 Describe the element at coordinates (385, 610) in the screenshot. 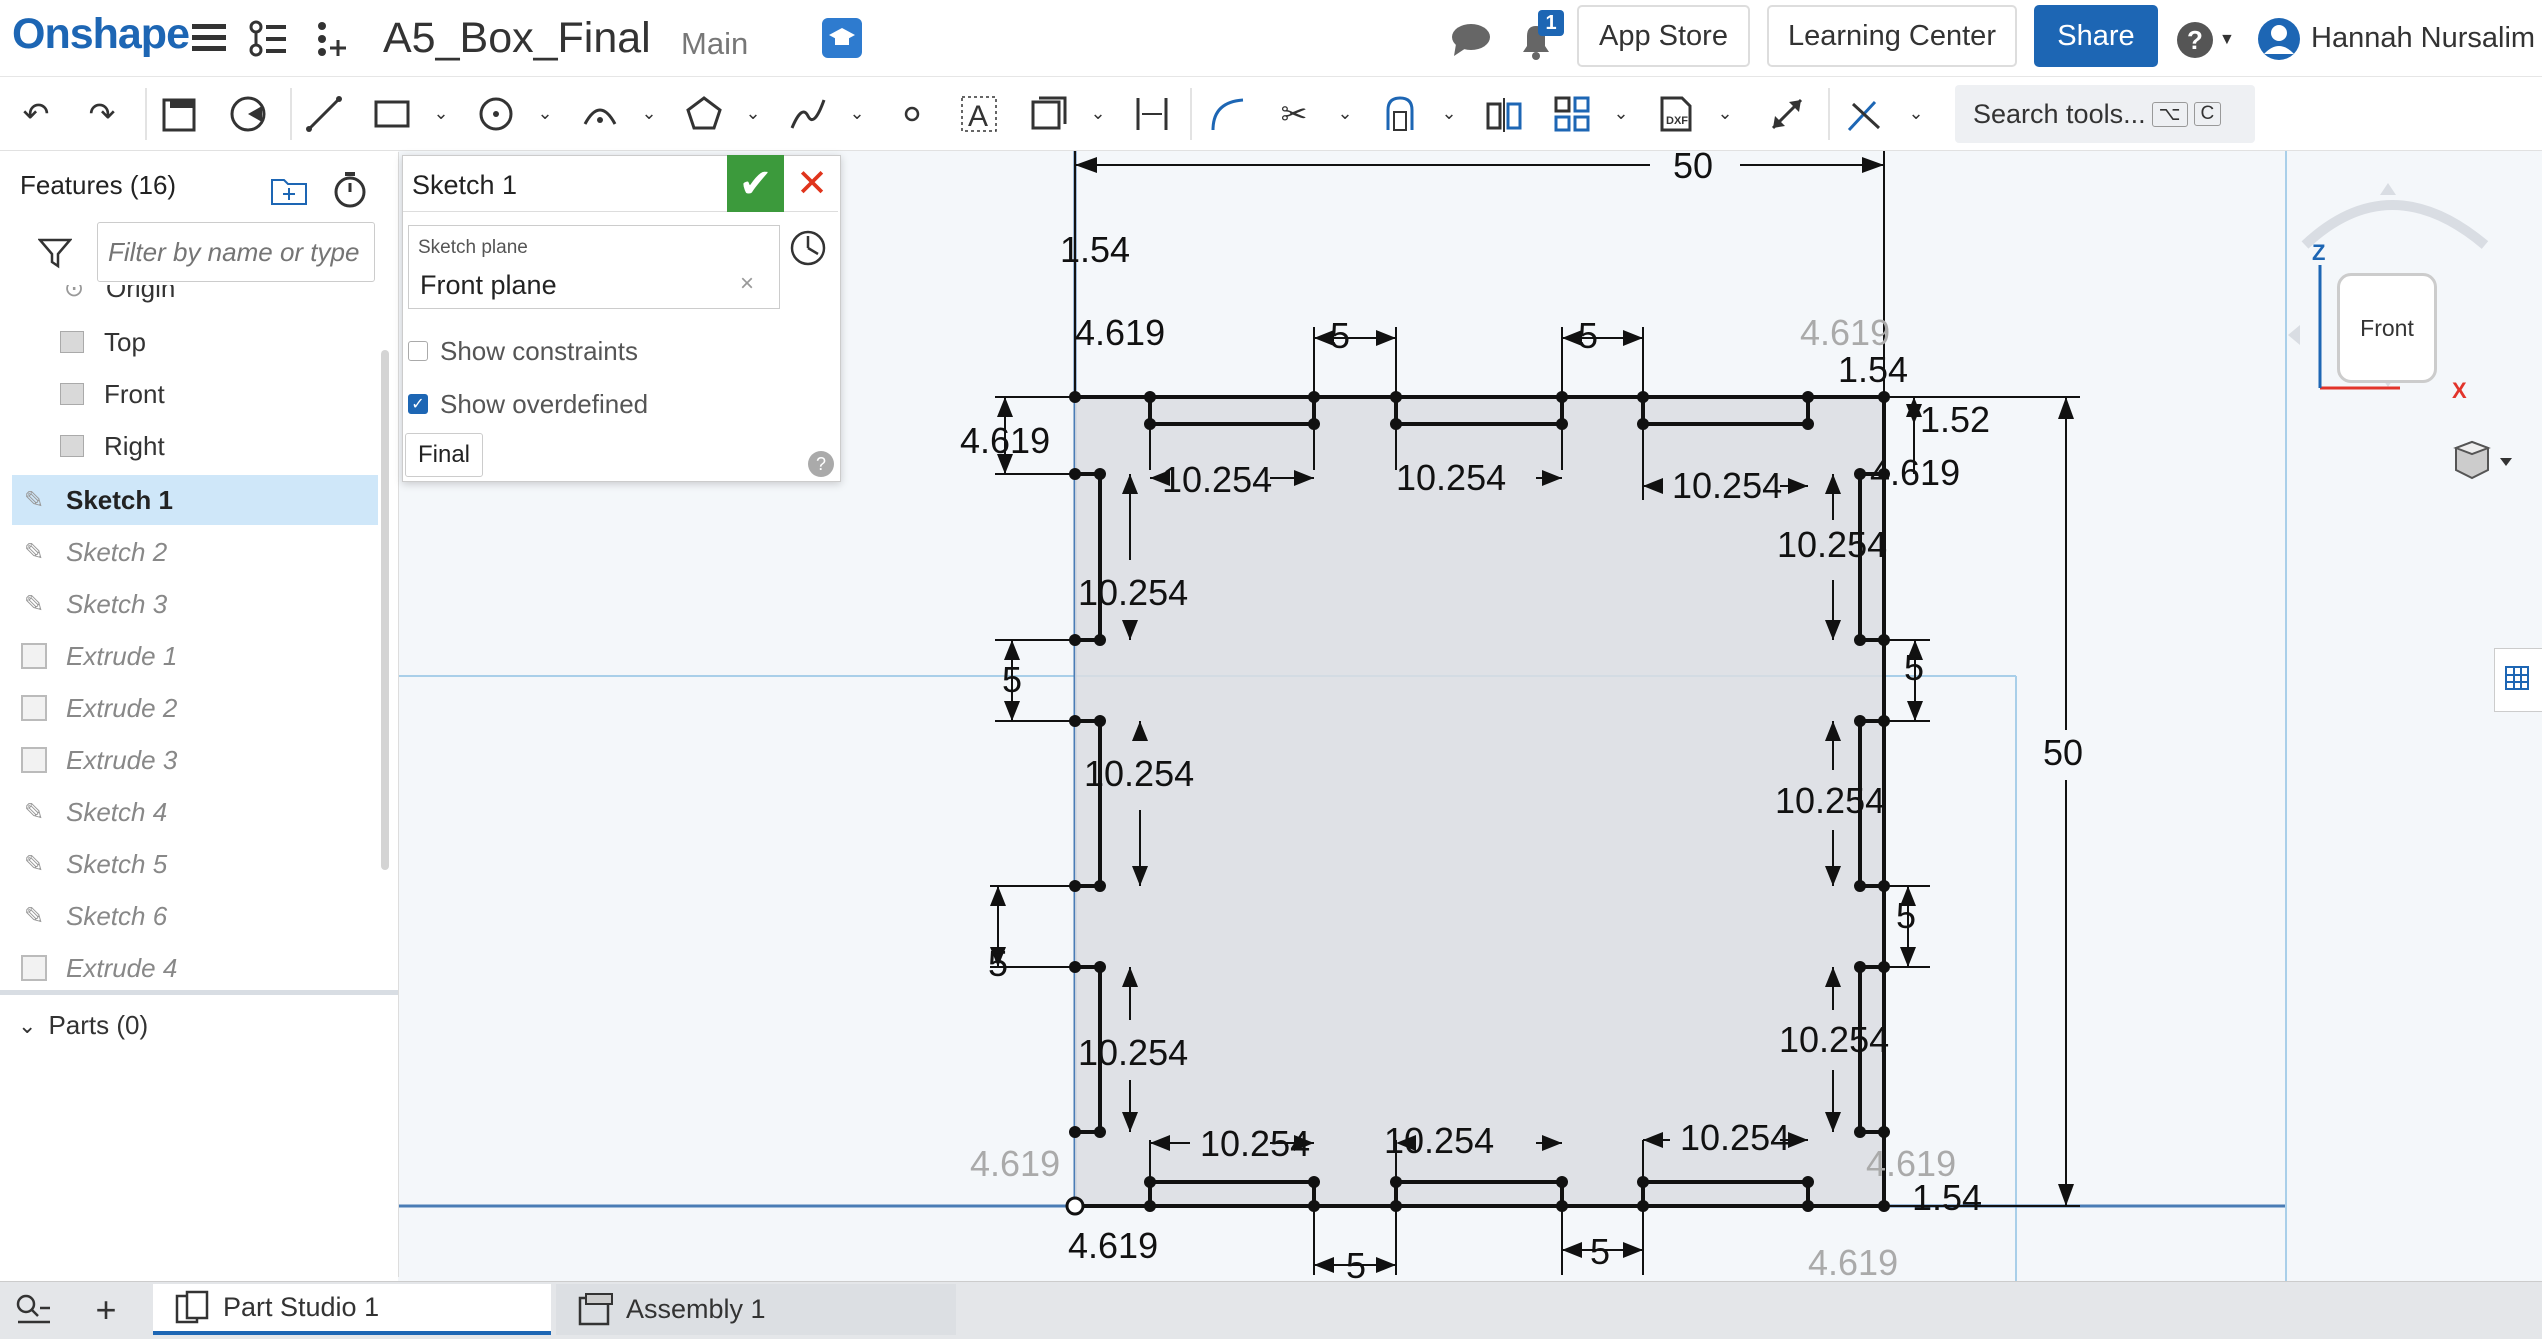

I see `feature-tree-scrollbar` at that location.